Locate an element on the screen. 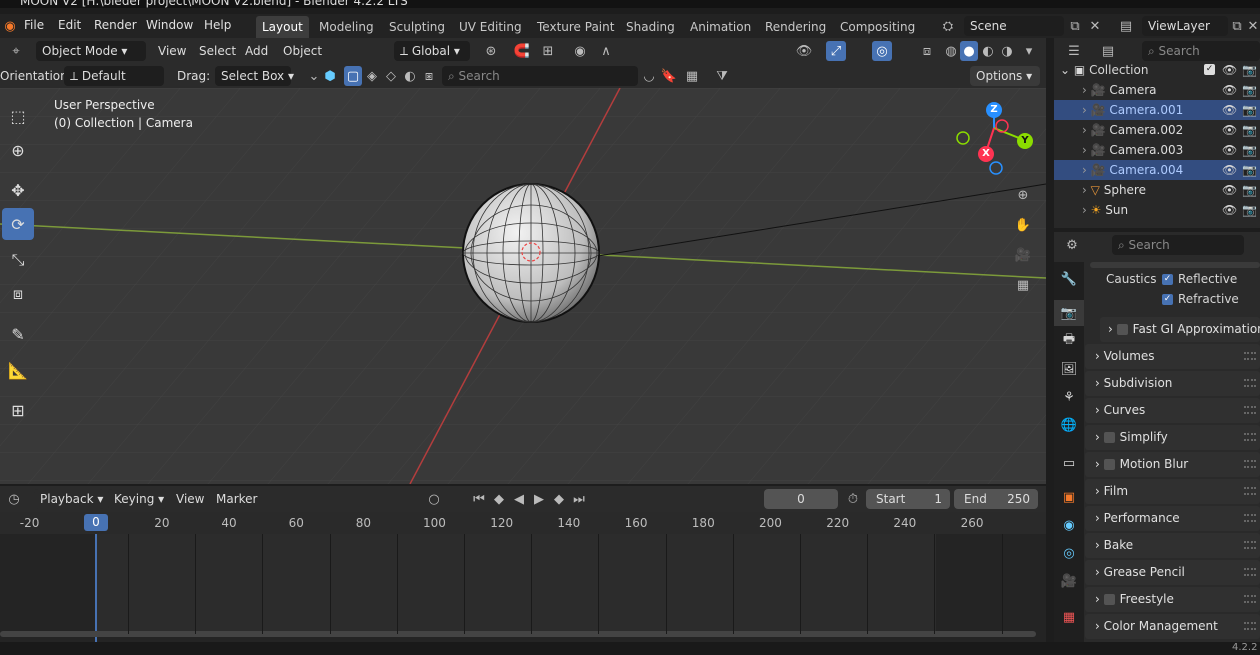  menu-view: View is located at coordinates (172, 51).